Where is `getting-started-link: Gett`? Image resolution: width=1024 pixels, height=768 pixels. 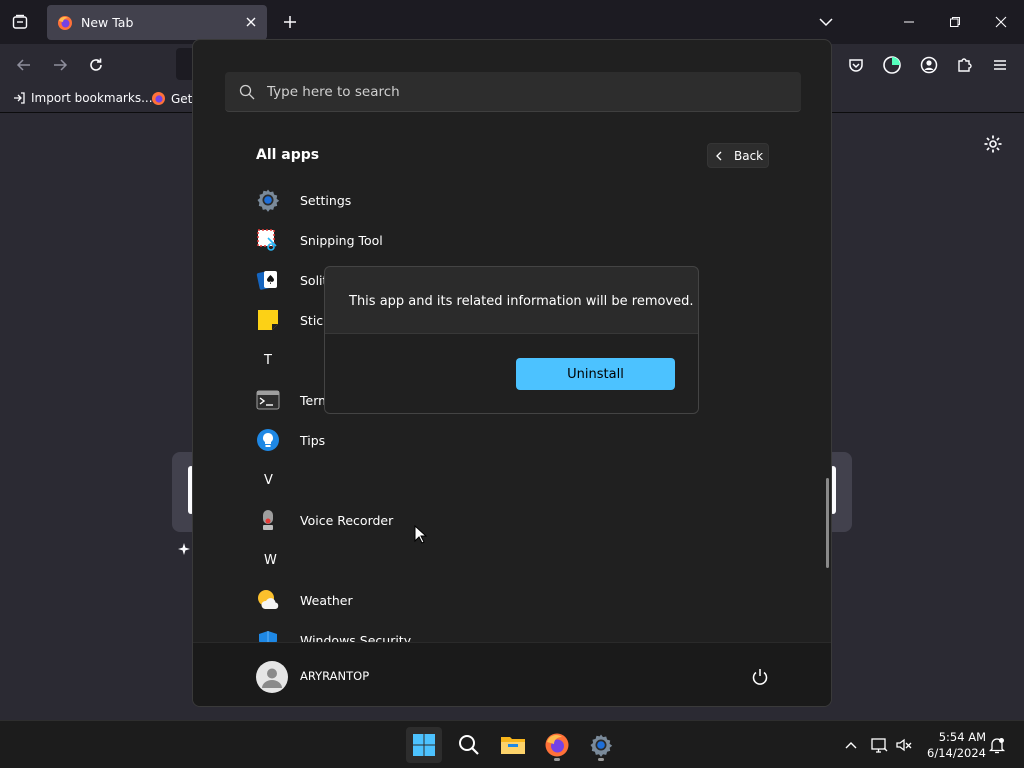
getting-started-link: Gett is located at coordinates (174, 98).